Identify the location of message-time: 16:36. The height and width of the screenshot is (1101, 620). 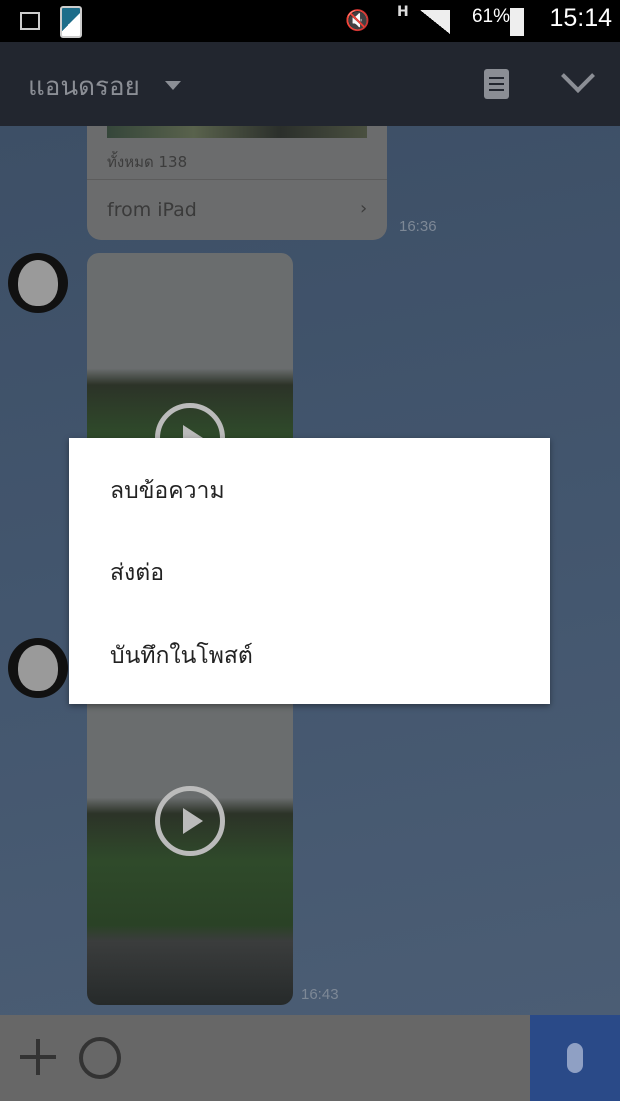
(418, 226).